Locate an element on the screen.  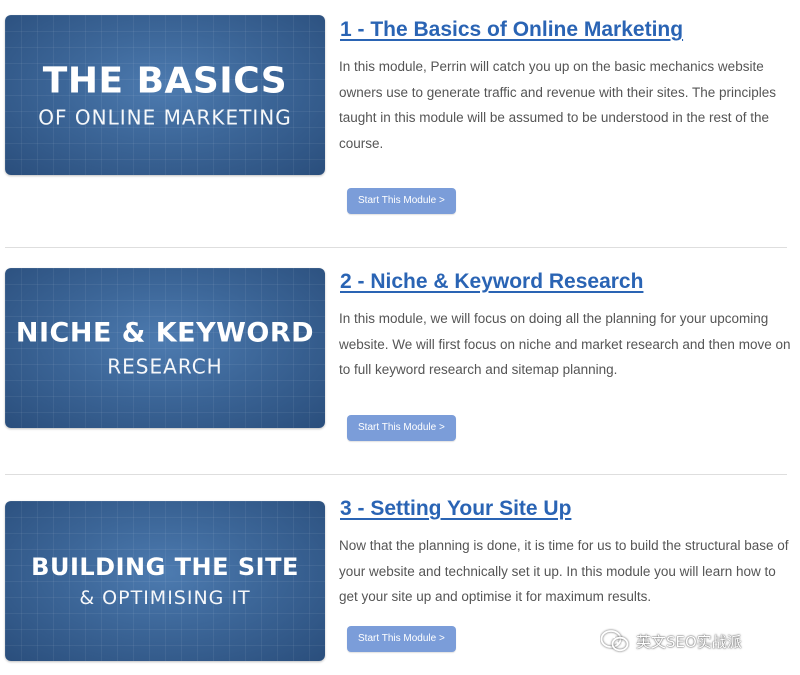
module-thumbnail-3: BUILDING THE SITE & OPTIMISING IT is located at coordinates (165, 581).